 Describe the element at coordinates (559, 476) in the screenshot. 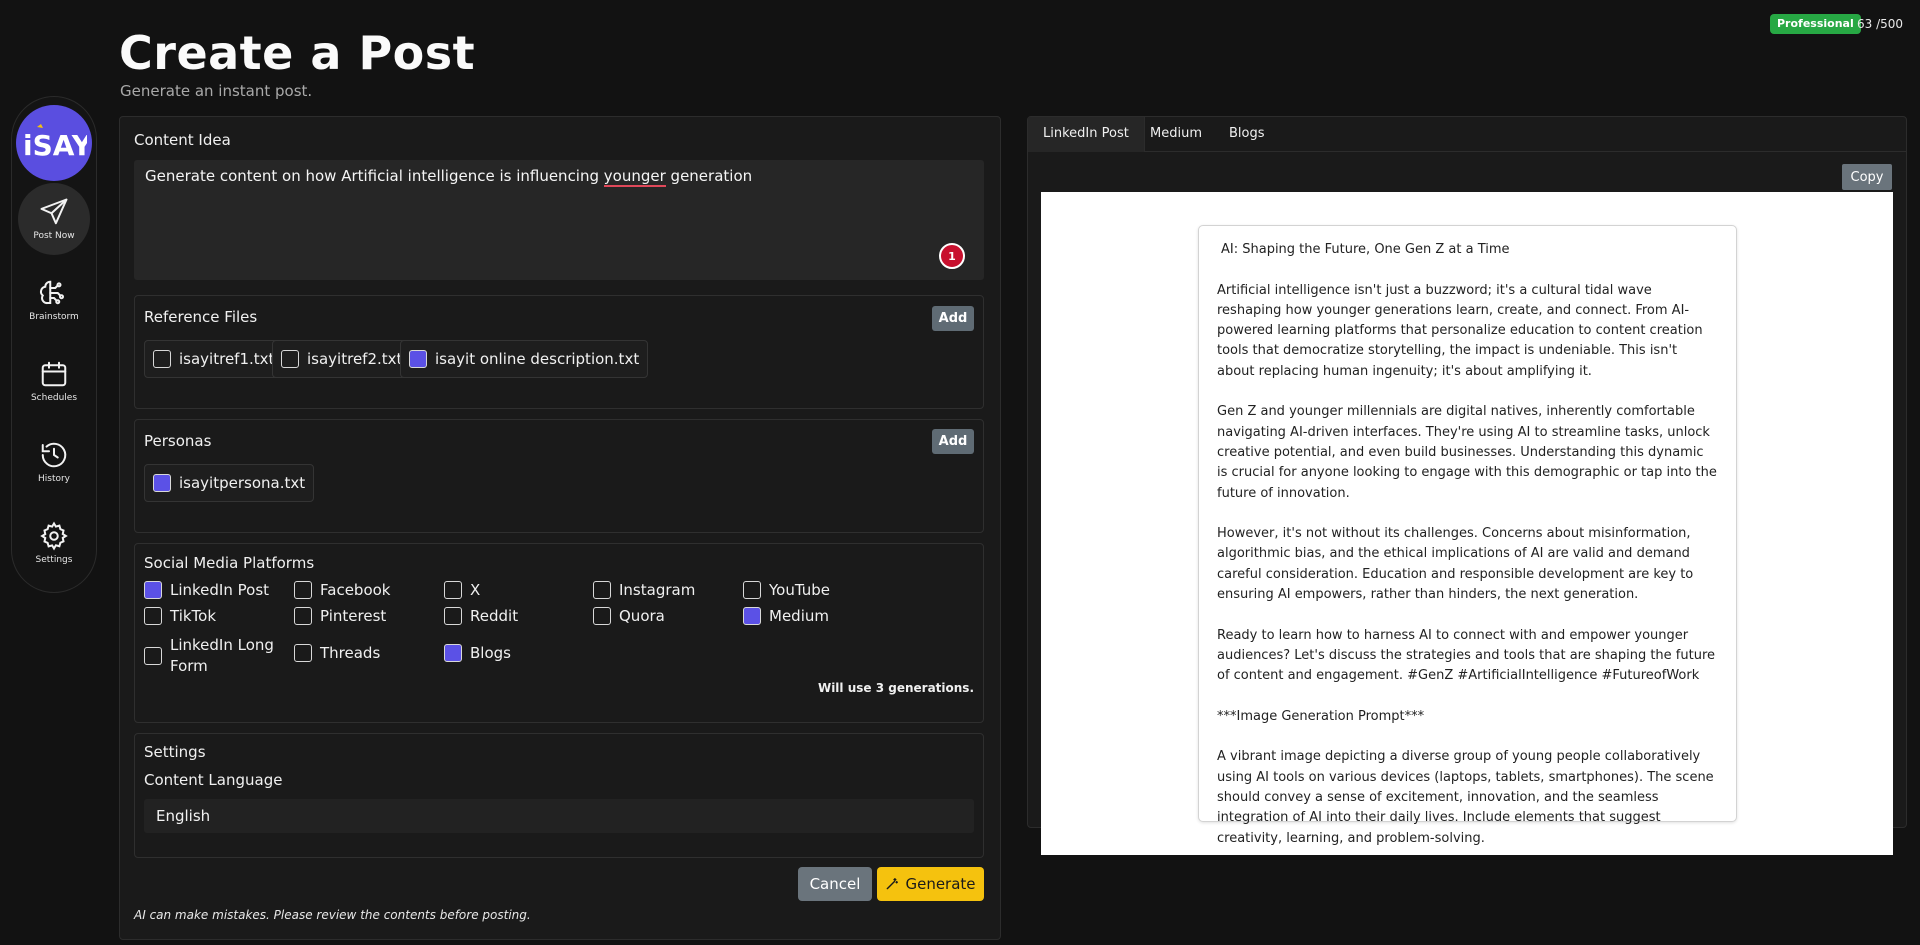

I see `personas-card: Personas Add isayitpersona.txt` at that location.